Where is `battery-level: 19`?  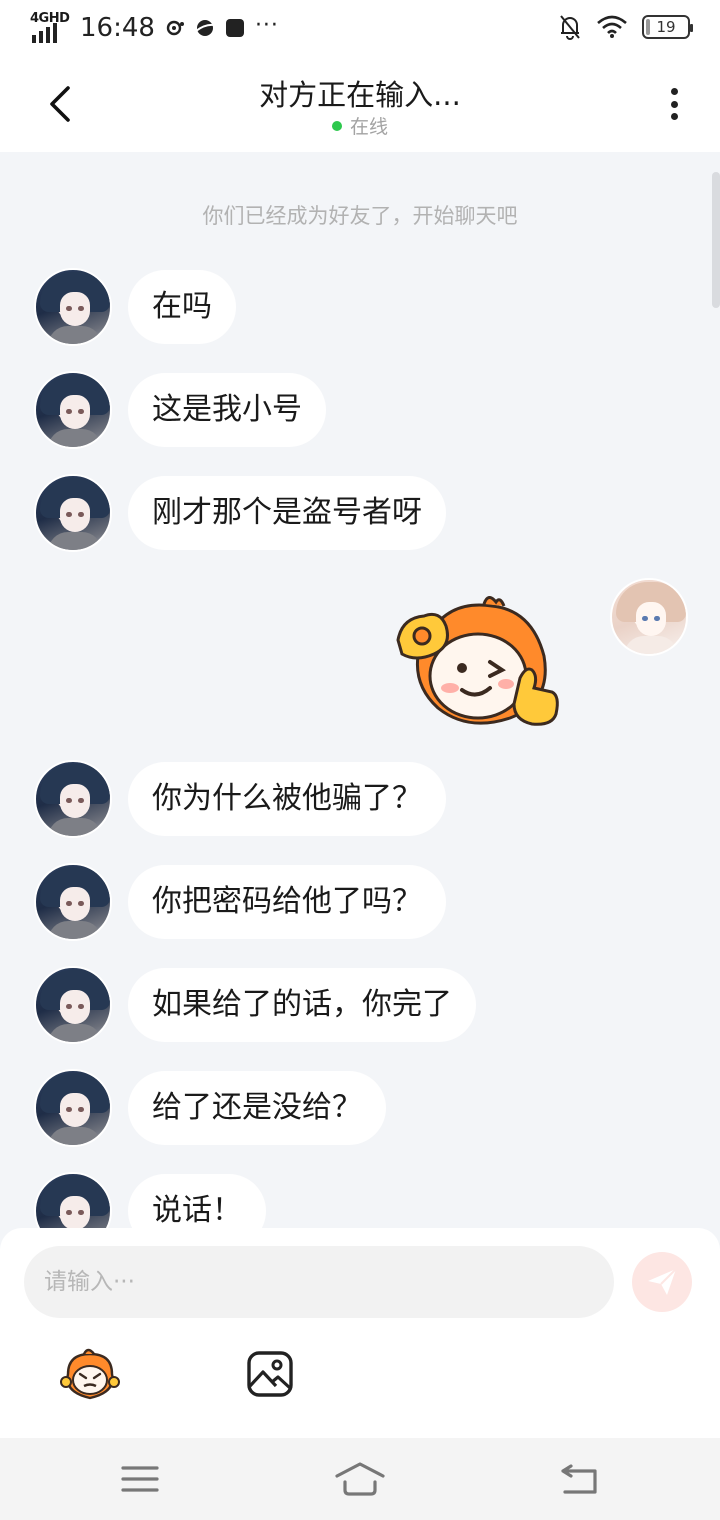
battery-level: 19 is located at coordinates (666, 27).